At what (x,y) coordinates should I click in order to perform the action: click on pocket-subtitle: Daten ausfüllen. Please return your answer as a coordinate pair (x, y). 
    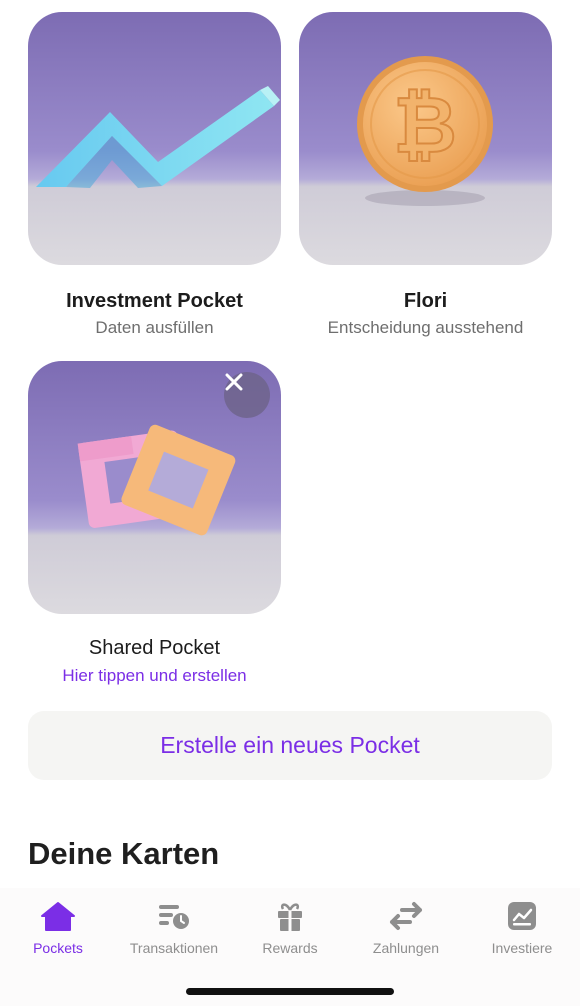
    Looking at the image, I should click on (154, 327).